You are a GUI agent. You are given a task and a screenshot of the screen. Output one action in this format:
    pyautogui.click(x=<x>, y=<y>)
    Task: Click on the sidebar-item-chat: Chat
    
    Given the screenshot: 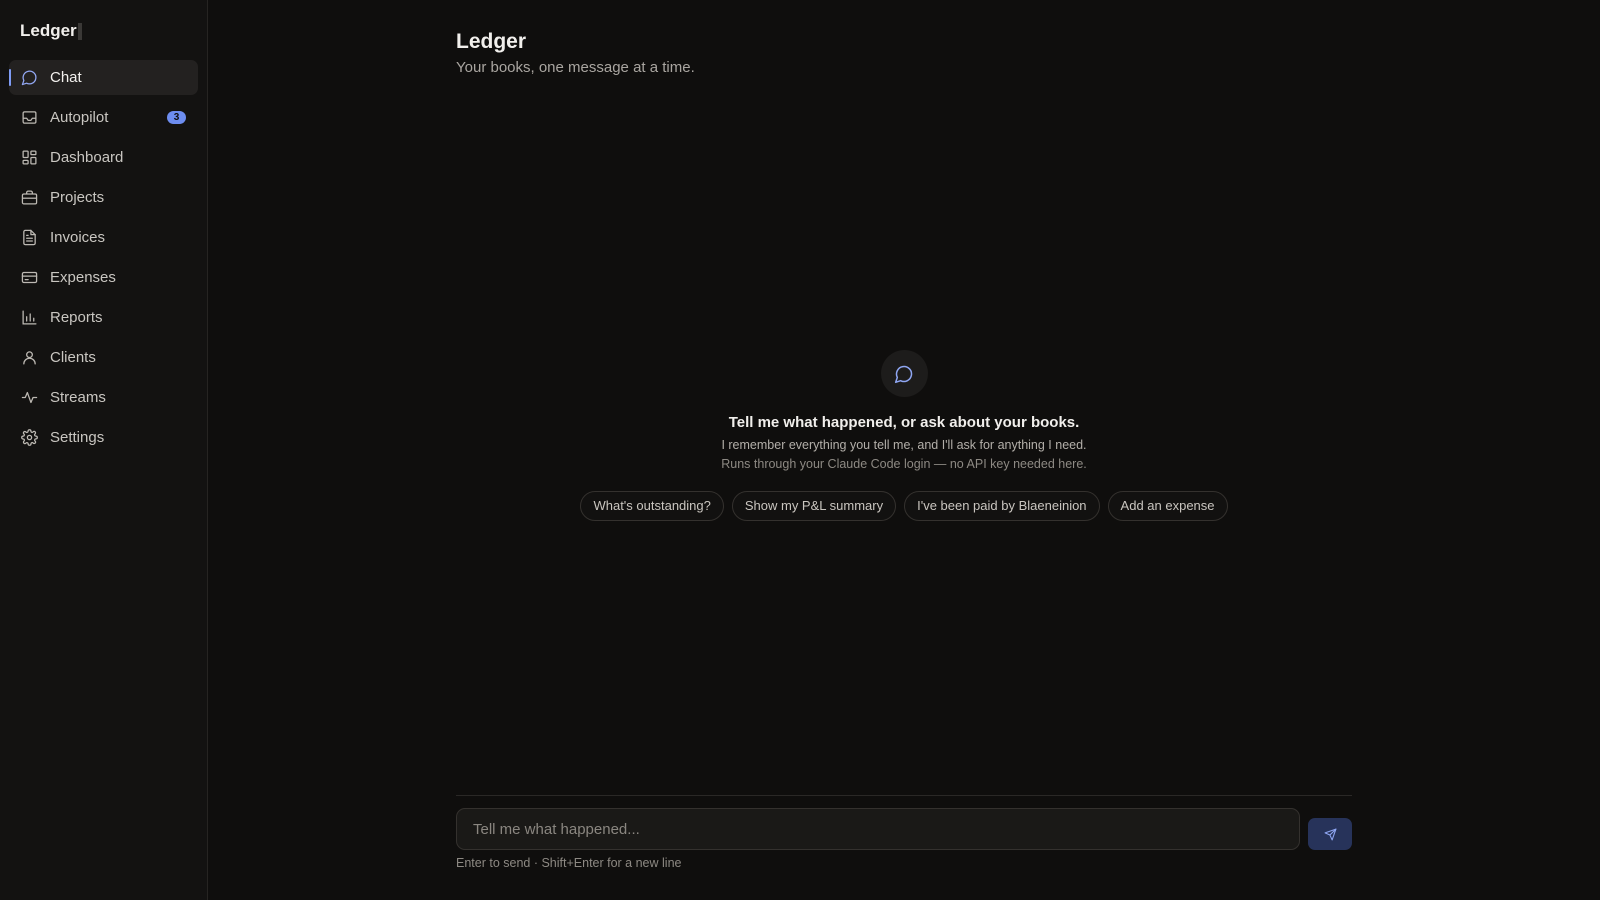 What is the action you would take?
    pyautogui.click(x=103, y=77)
    